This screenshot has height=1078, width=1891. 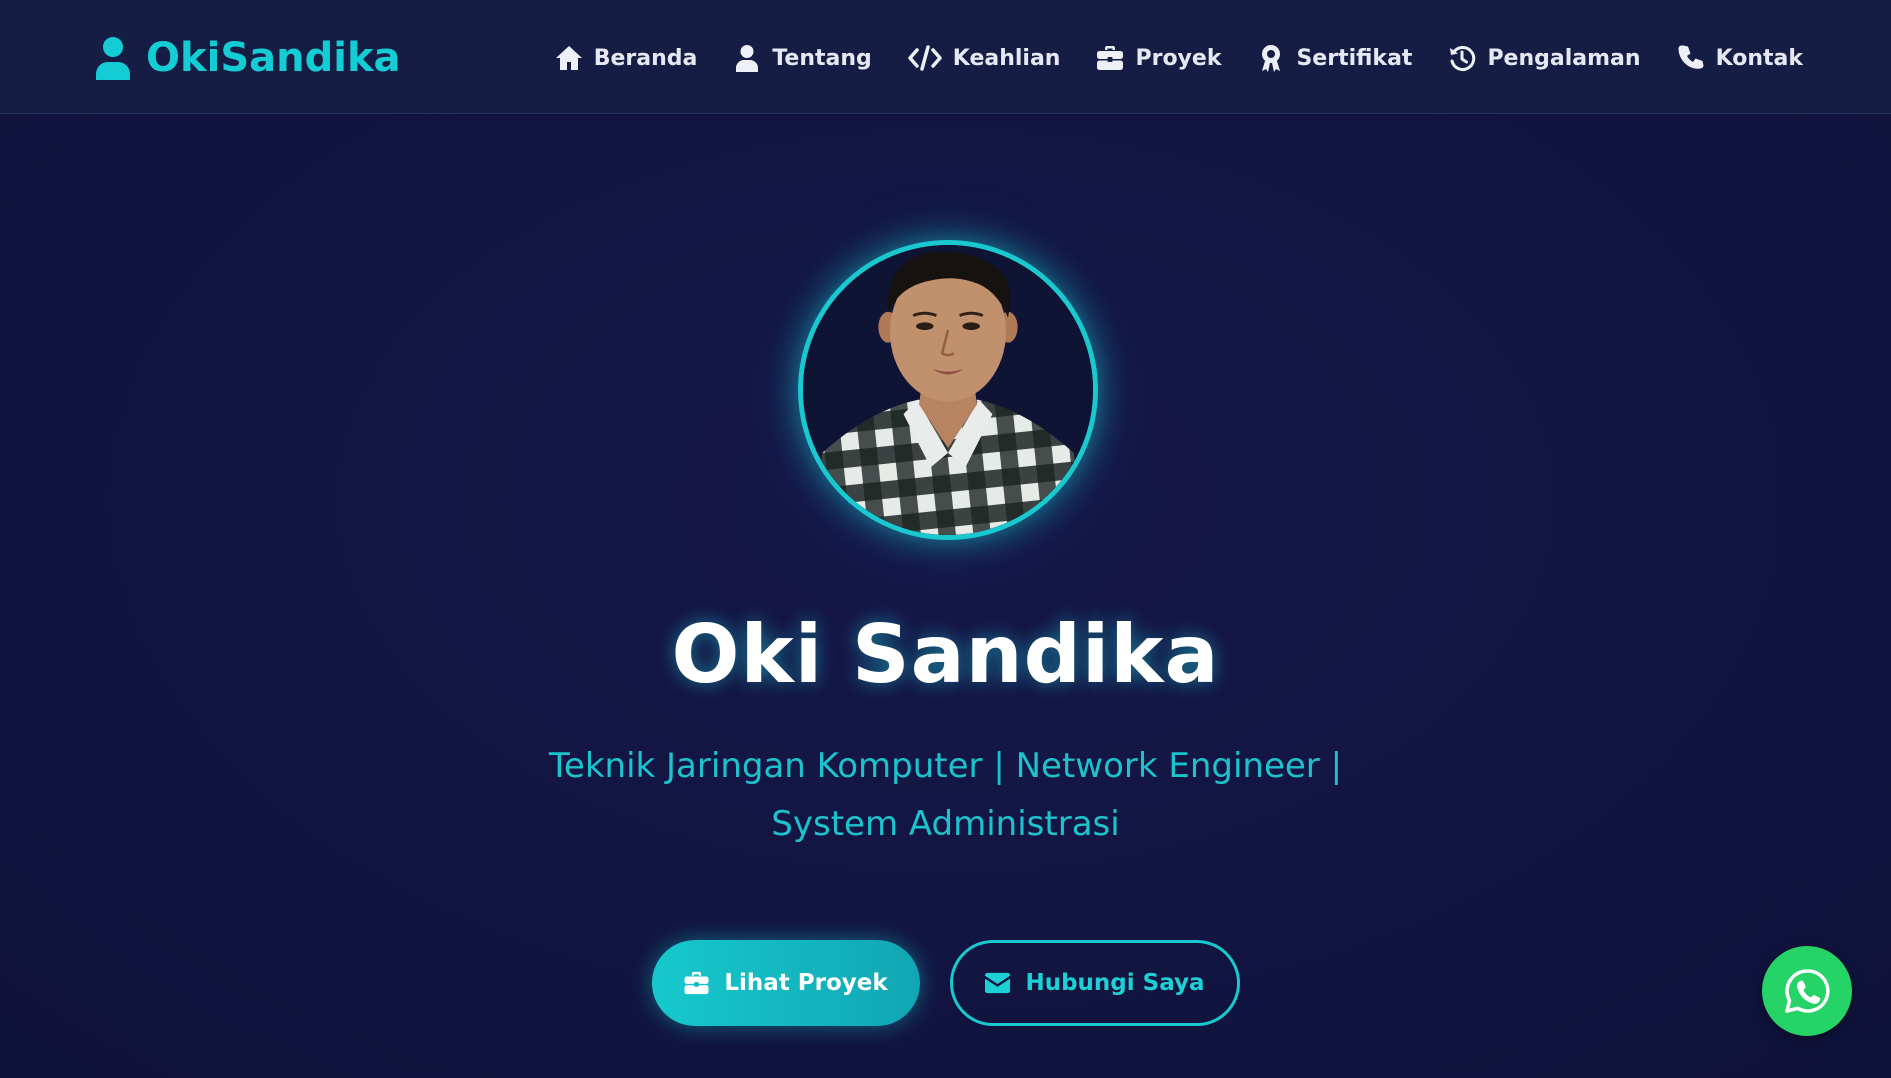 I want to click on nav-item-pengalaman: Pengalaman, so click(x=1544, y=58).